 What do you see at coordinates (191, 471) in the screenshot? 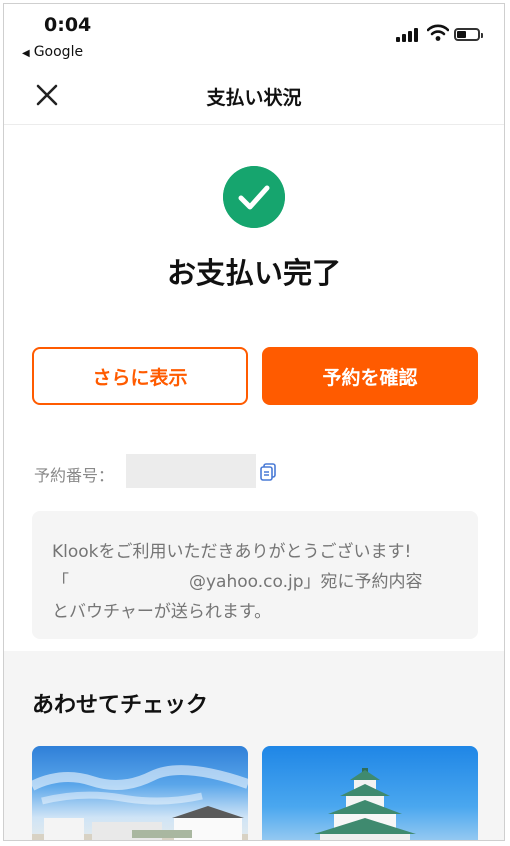
I see `booking-number-redacted` at bounding box center [191, 471].